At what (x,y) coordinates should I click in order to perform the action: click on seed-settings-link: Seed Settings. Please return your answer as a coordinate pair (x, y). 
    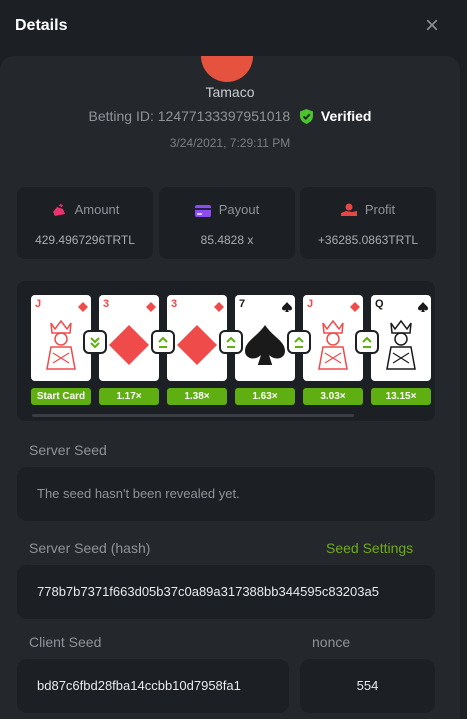
    Looking at the image, I should click on (369, 548).